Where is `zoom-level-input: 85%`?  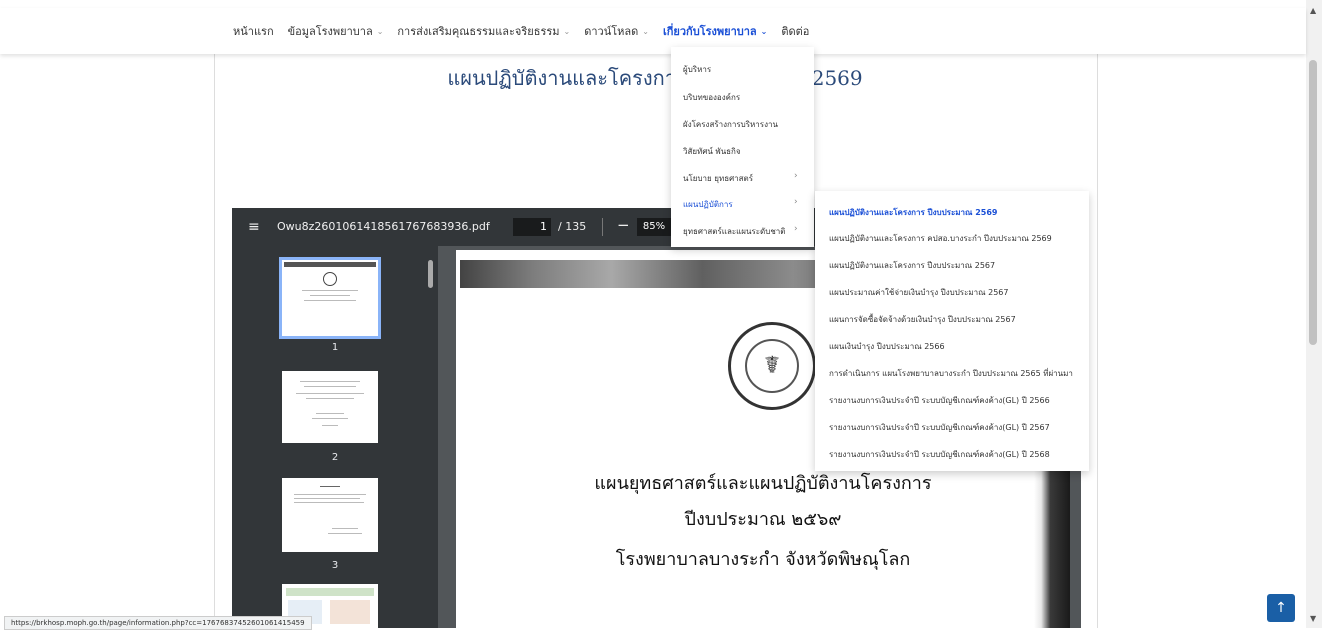
zoom-level-input: 85% is located at coordinates (654, 227).